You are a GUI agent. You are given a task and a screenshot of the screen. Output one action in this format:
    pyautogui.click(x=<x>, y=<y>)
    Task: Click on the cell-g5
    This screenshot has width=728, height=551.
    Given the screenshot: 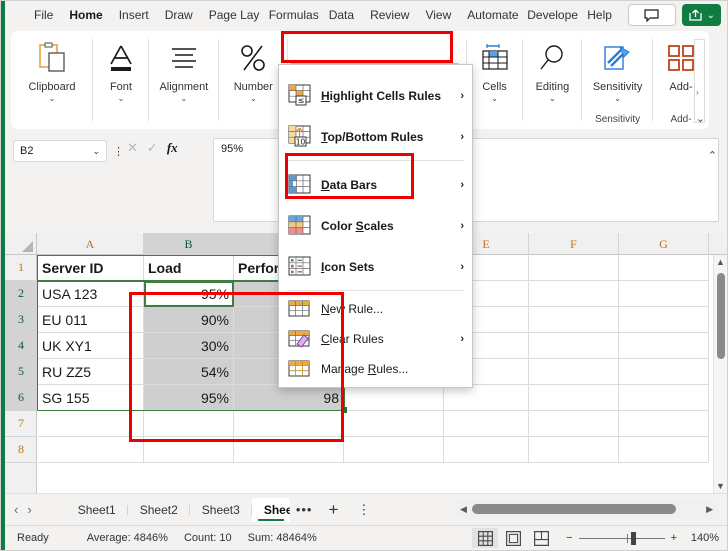 What is the action you would take?
    pyautogui.click(x=664, y=372)
    